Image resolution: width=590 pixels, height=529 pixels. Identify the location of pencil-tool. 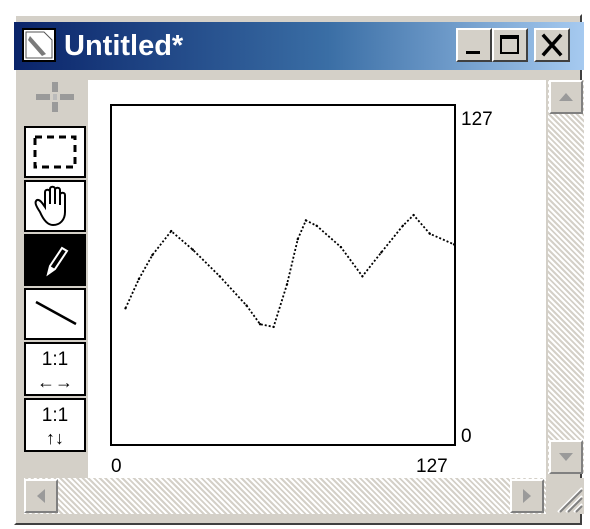
(55, 260).